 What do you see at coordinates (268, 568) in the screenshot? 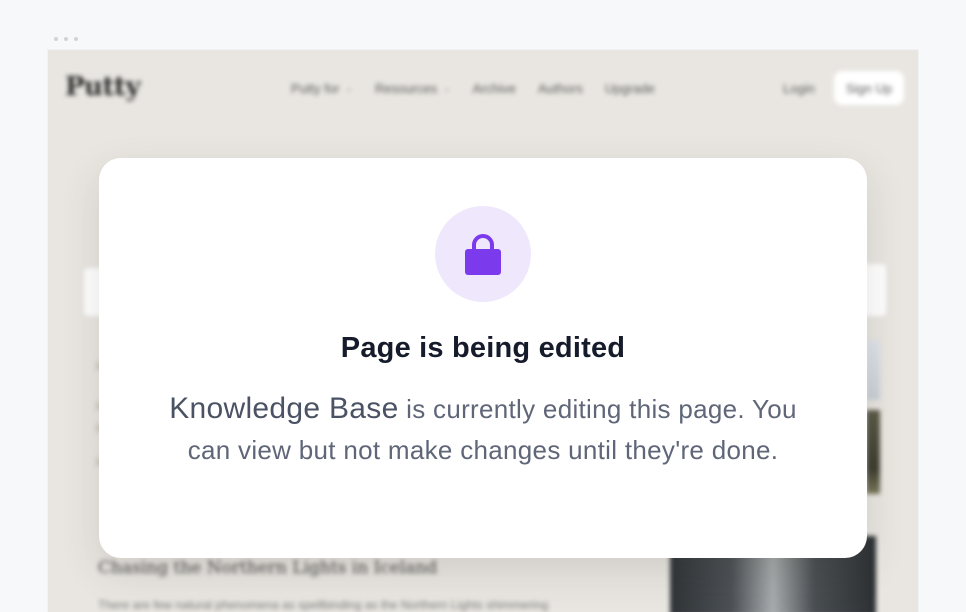
I see `article-title: Chasing the Northern Lights in Iceland` at bounding box center [268, 568].